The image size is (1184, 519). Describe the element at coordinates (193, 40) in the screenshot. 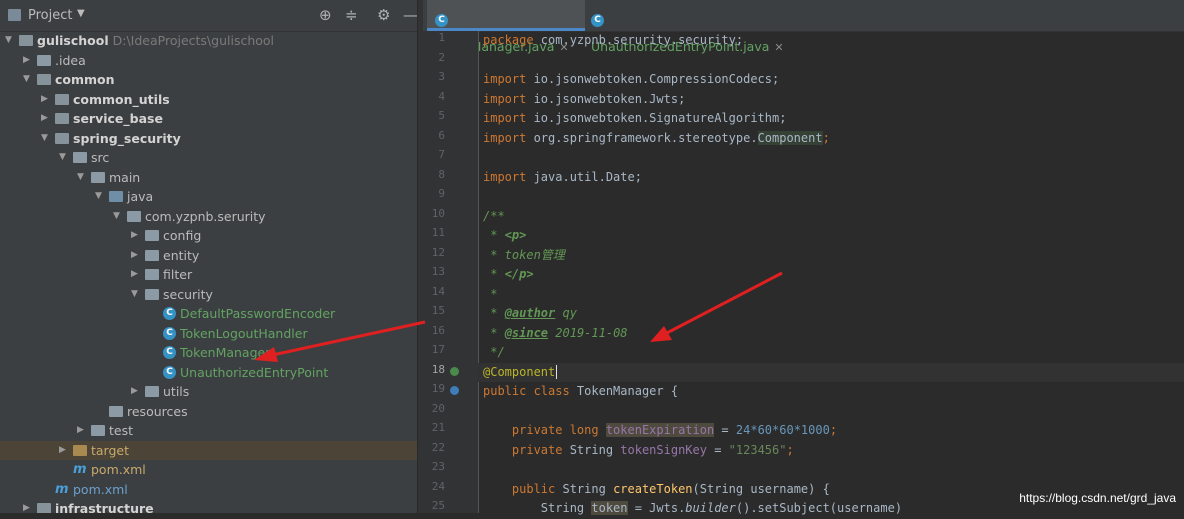

I see `tree-item-path: D:\IdeaProjects\gulischool` at that location.